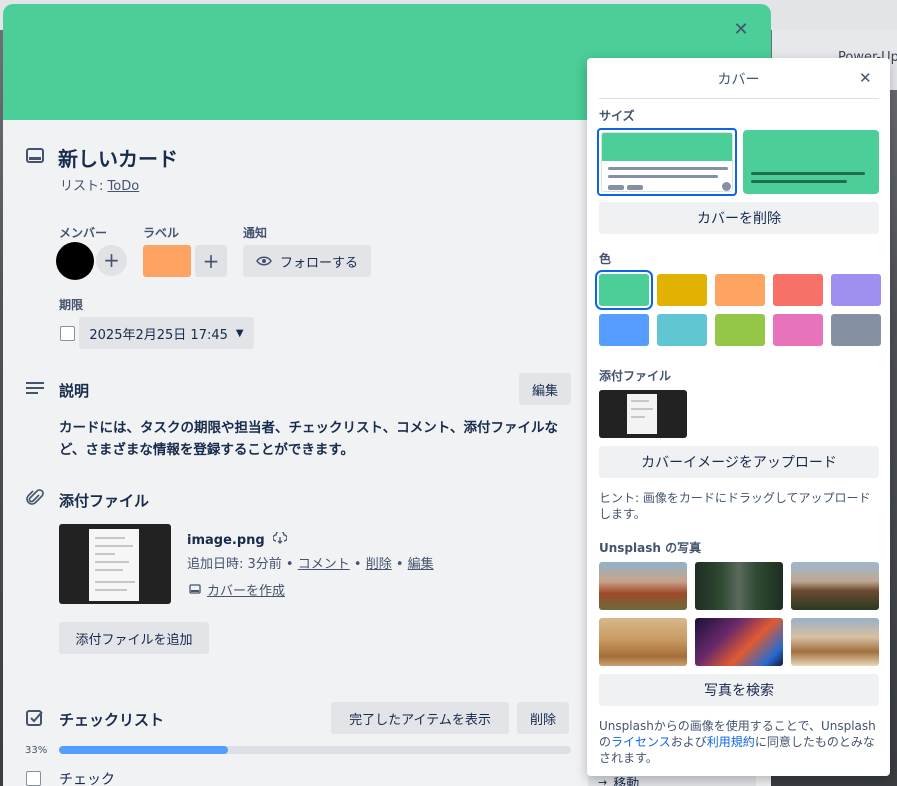 The height and width of the screenshot is (786, 897). Describe the element at coordinates (324, 564) in the screenshot. I see `attachment-comment-link: コメント` at that location.